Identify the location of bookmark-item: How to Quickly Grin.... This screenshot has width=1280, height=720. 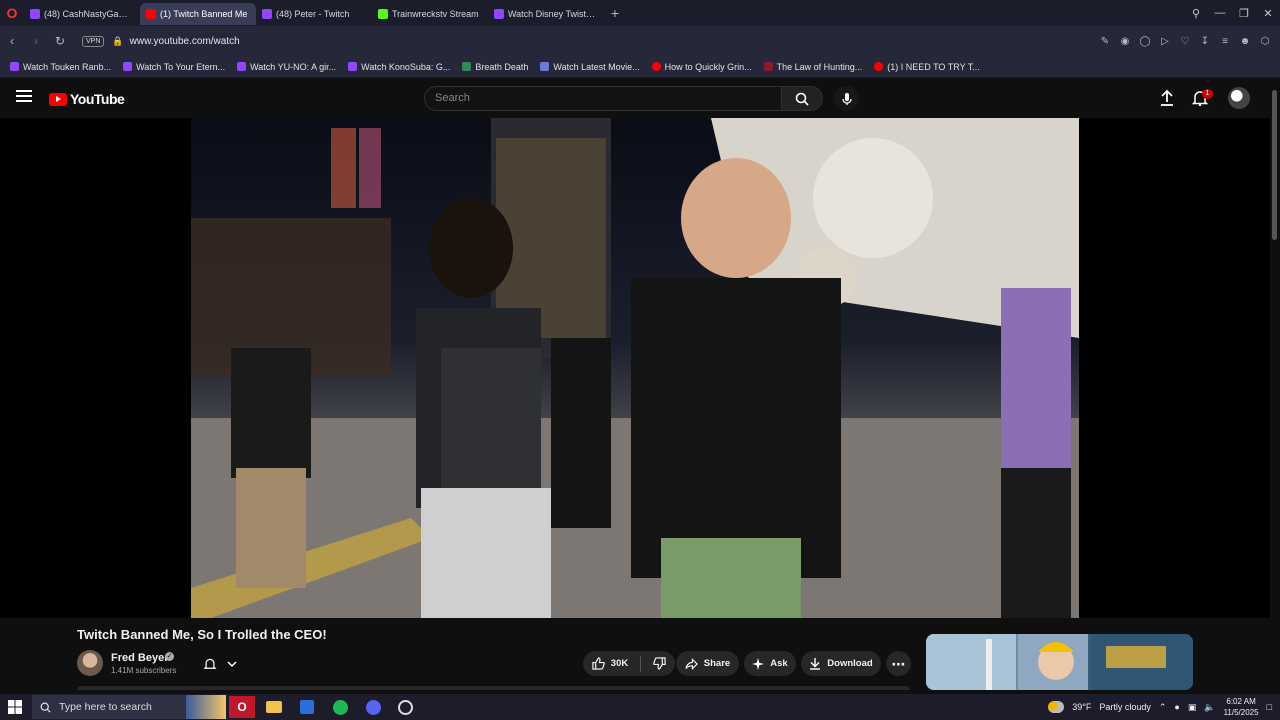
(701, 67).